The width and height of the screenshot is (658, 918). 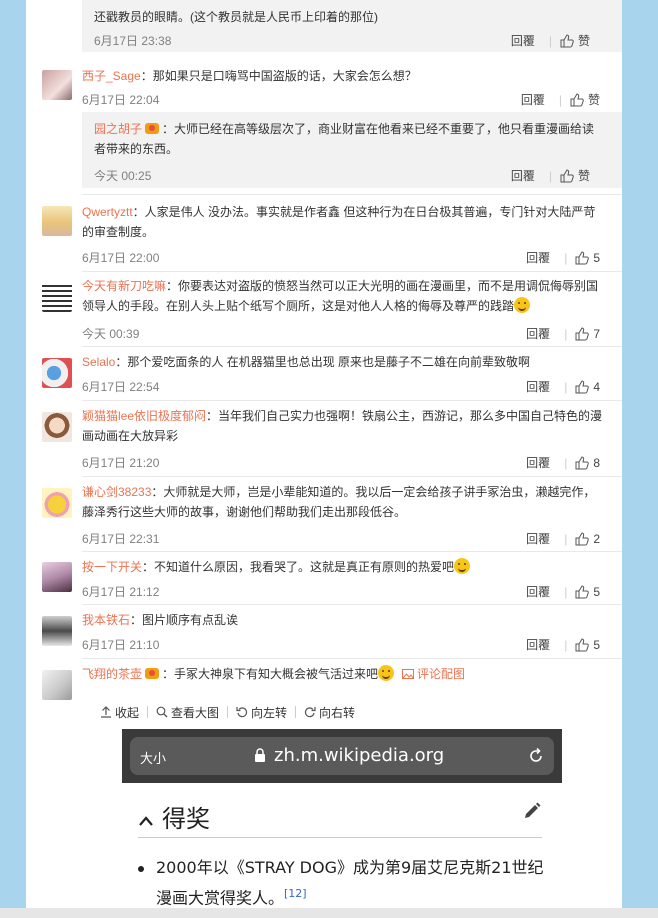 I want to click on picture-toolbar: 收起 查看大图 向左转 向右转, so click(x=347, y=712).